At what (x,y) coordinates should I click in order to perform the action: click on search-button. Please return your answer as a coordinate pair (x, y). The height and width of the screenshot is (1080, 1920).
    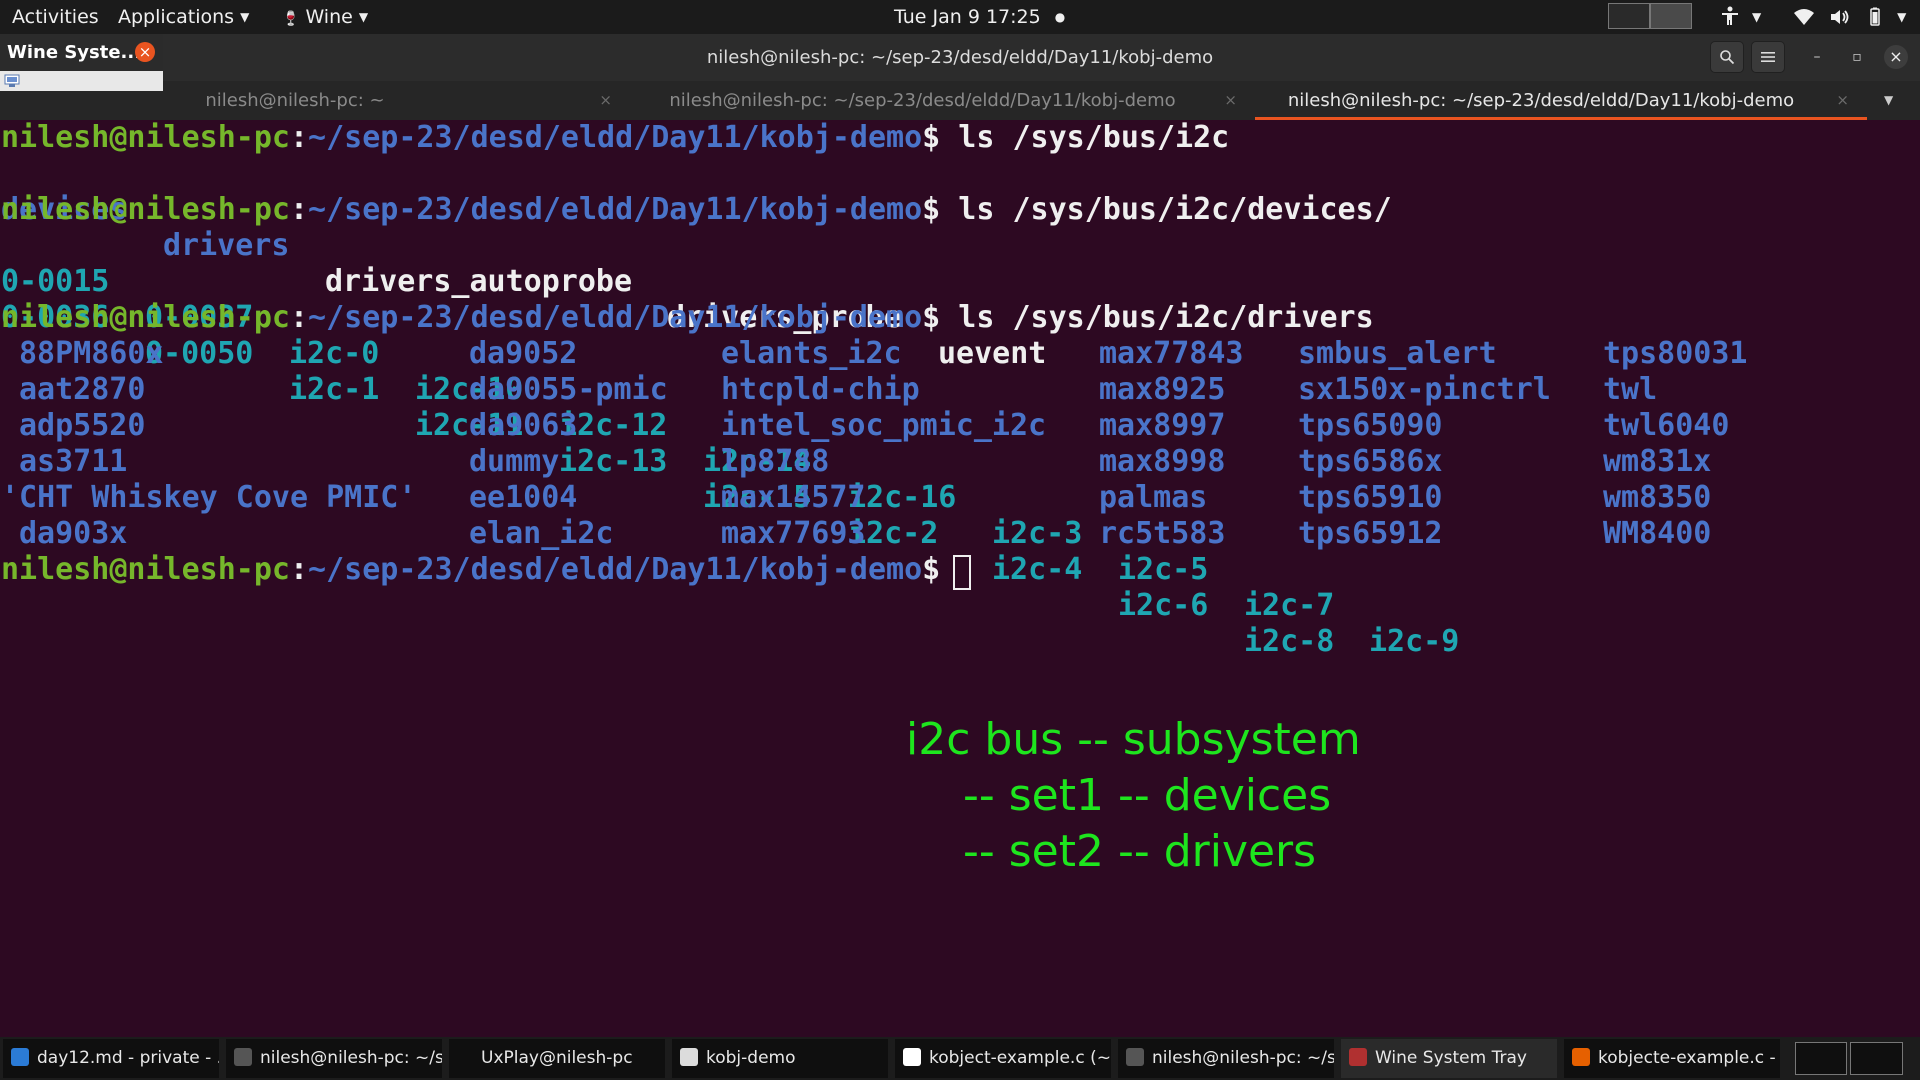
    Looking at the image, I should click on (1727, 57).